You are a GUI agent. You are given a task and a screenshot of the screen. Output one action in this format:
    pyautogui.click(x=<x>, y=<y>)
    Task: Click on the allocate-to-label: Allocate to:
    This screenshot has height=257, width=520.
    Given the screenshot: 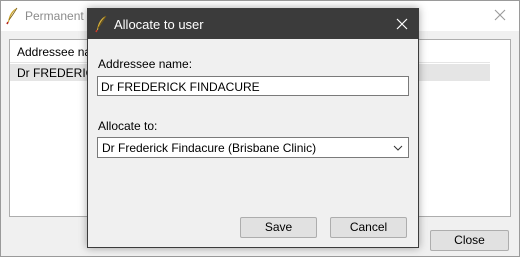 What is the action you would take?
    pyautogui.click(x=128, y=126)
    